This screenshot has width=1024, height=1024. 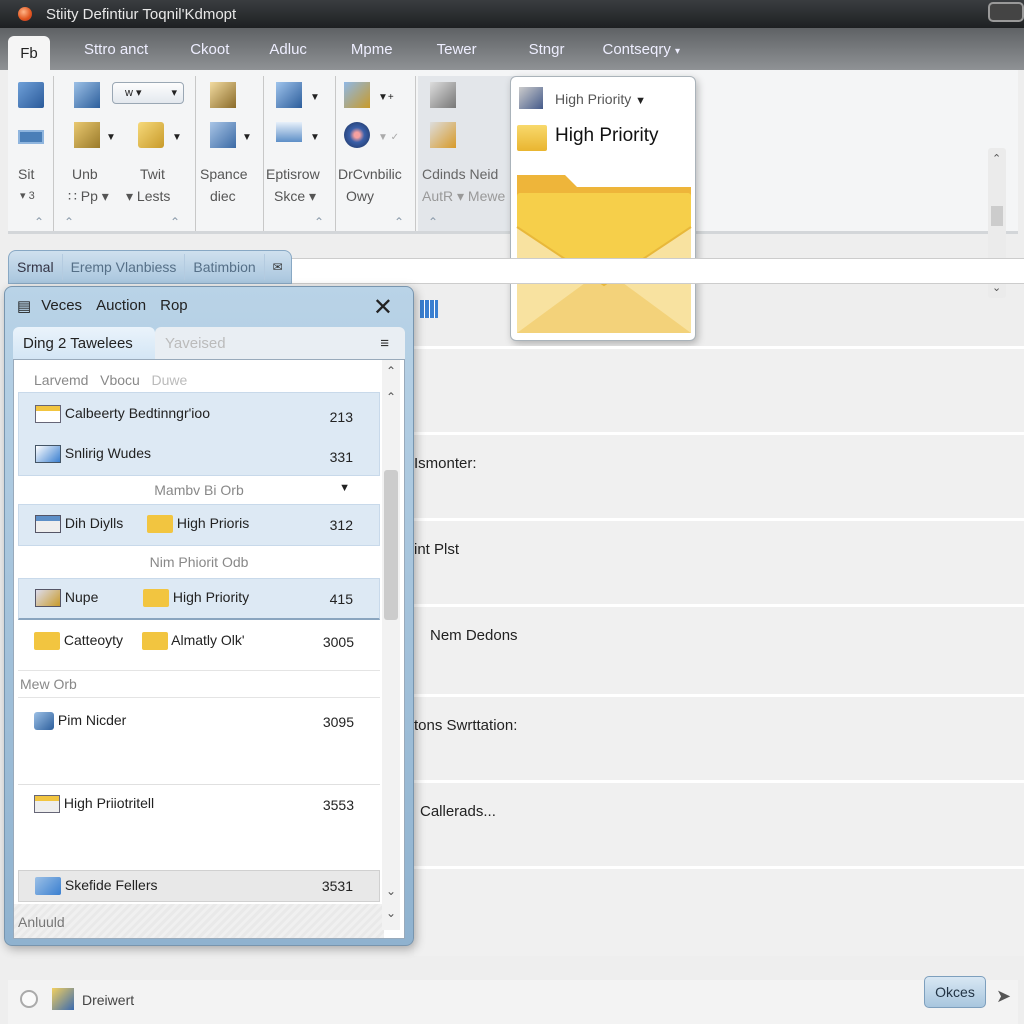 I want to click on document-lock-icon, so click(x=223, y=135).